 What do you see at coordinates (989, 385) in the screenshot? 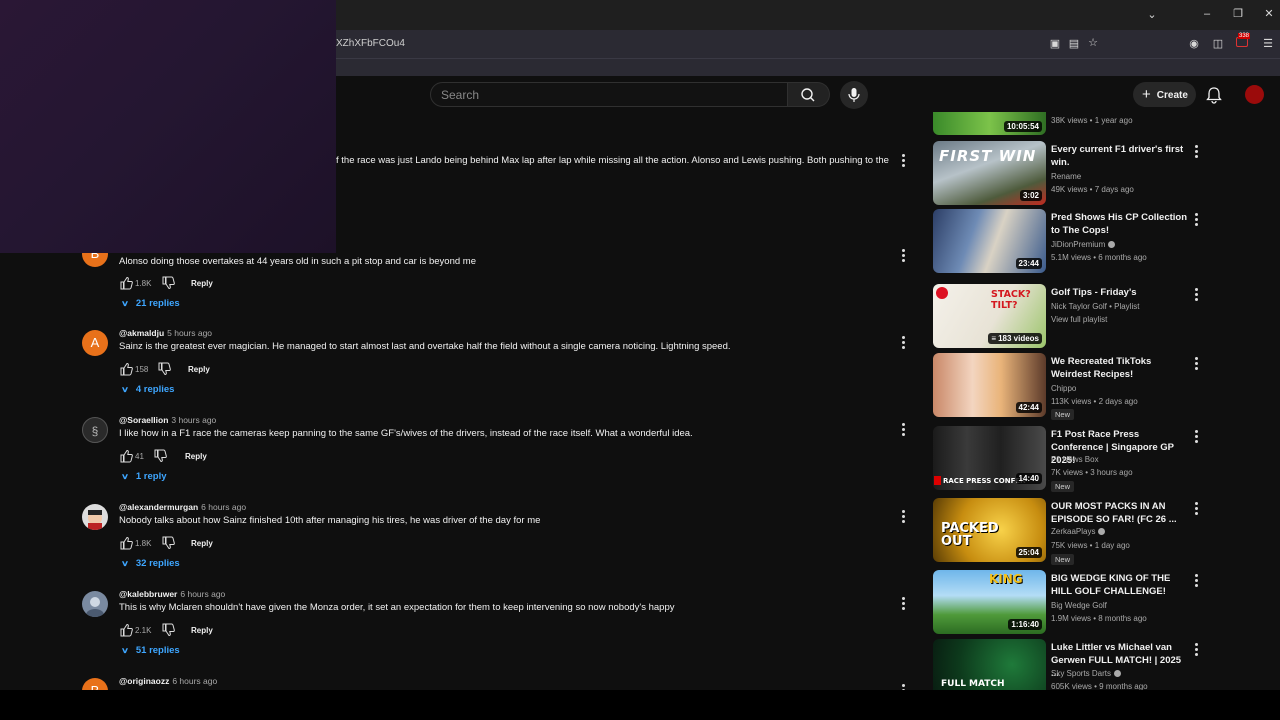
I see `video-thumbnail: 42:44` at bounding box center [989, 385].